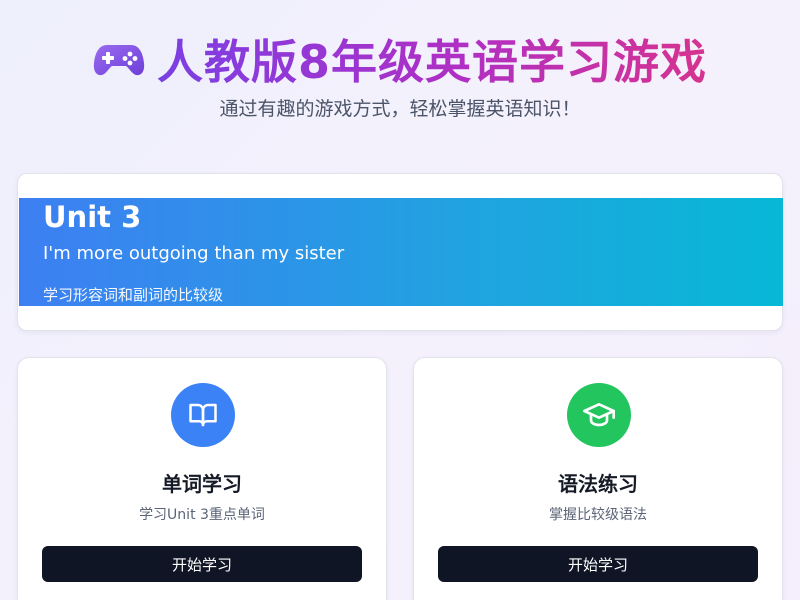 Image resolution: width=800 pixels, height=600 pixels. I want to click on grammar-description: 掌握比较级语法, so click(598, 515).